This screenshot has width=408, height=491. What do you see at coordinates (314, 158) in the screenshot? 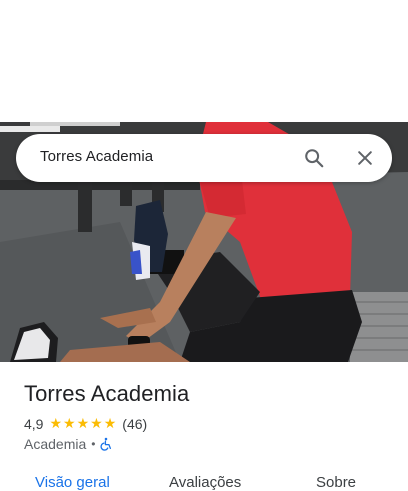
I see `search-icon` at bounding box center [314, 158].